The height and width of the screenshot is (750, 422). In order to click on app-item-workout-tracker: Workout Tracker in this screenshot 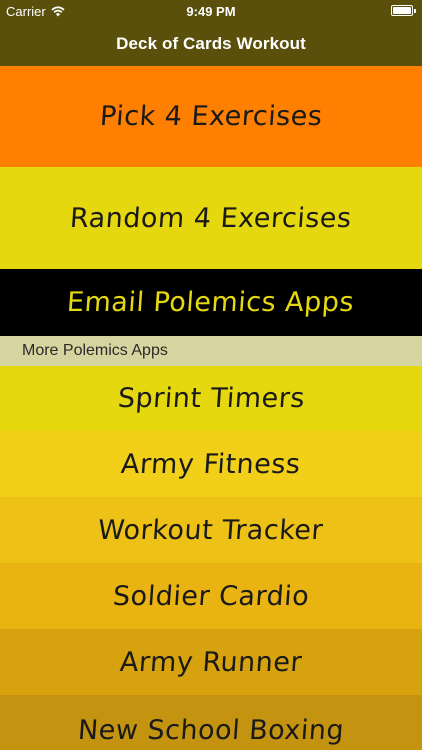, I will do `click(211, 530)`.